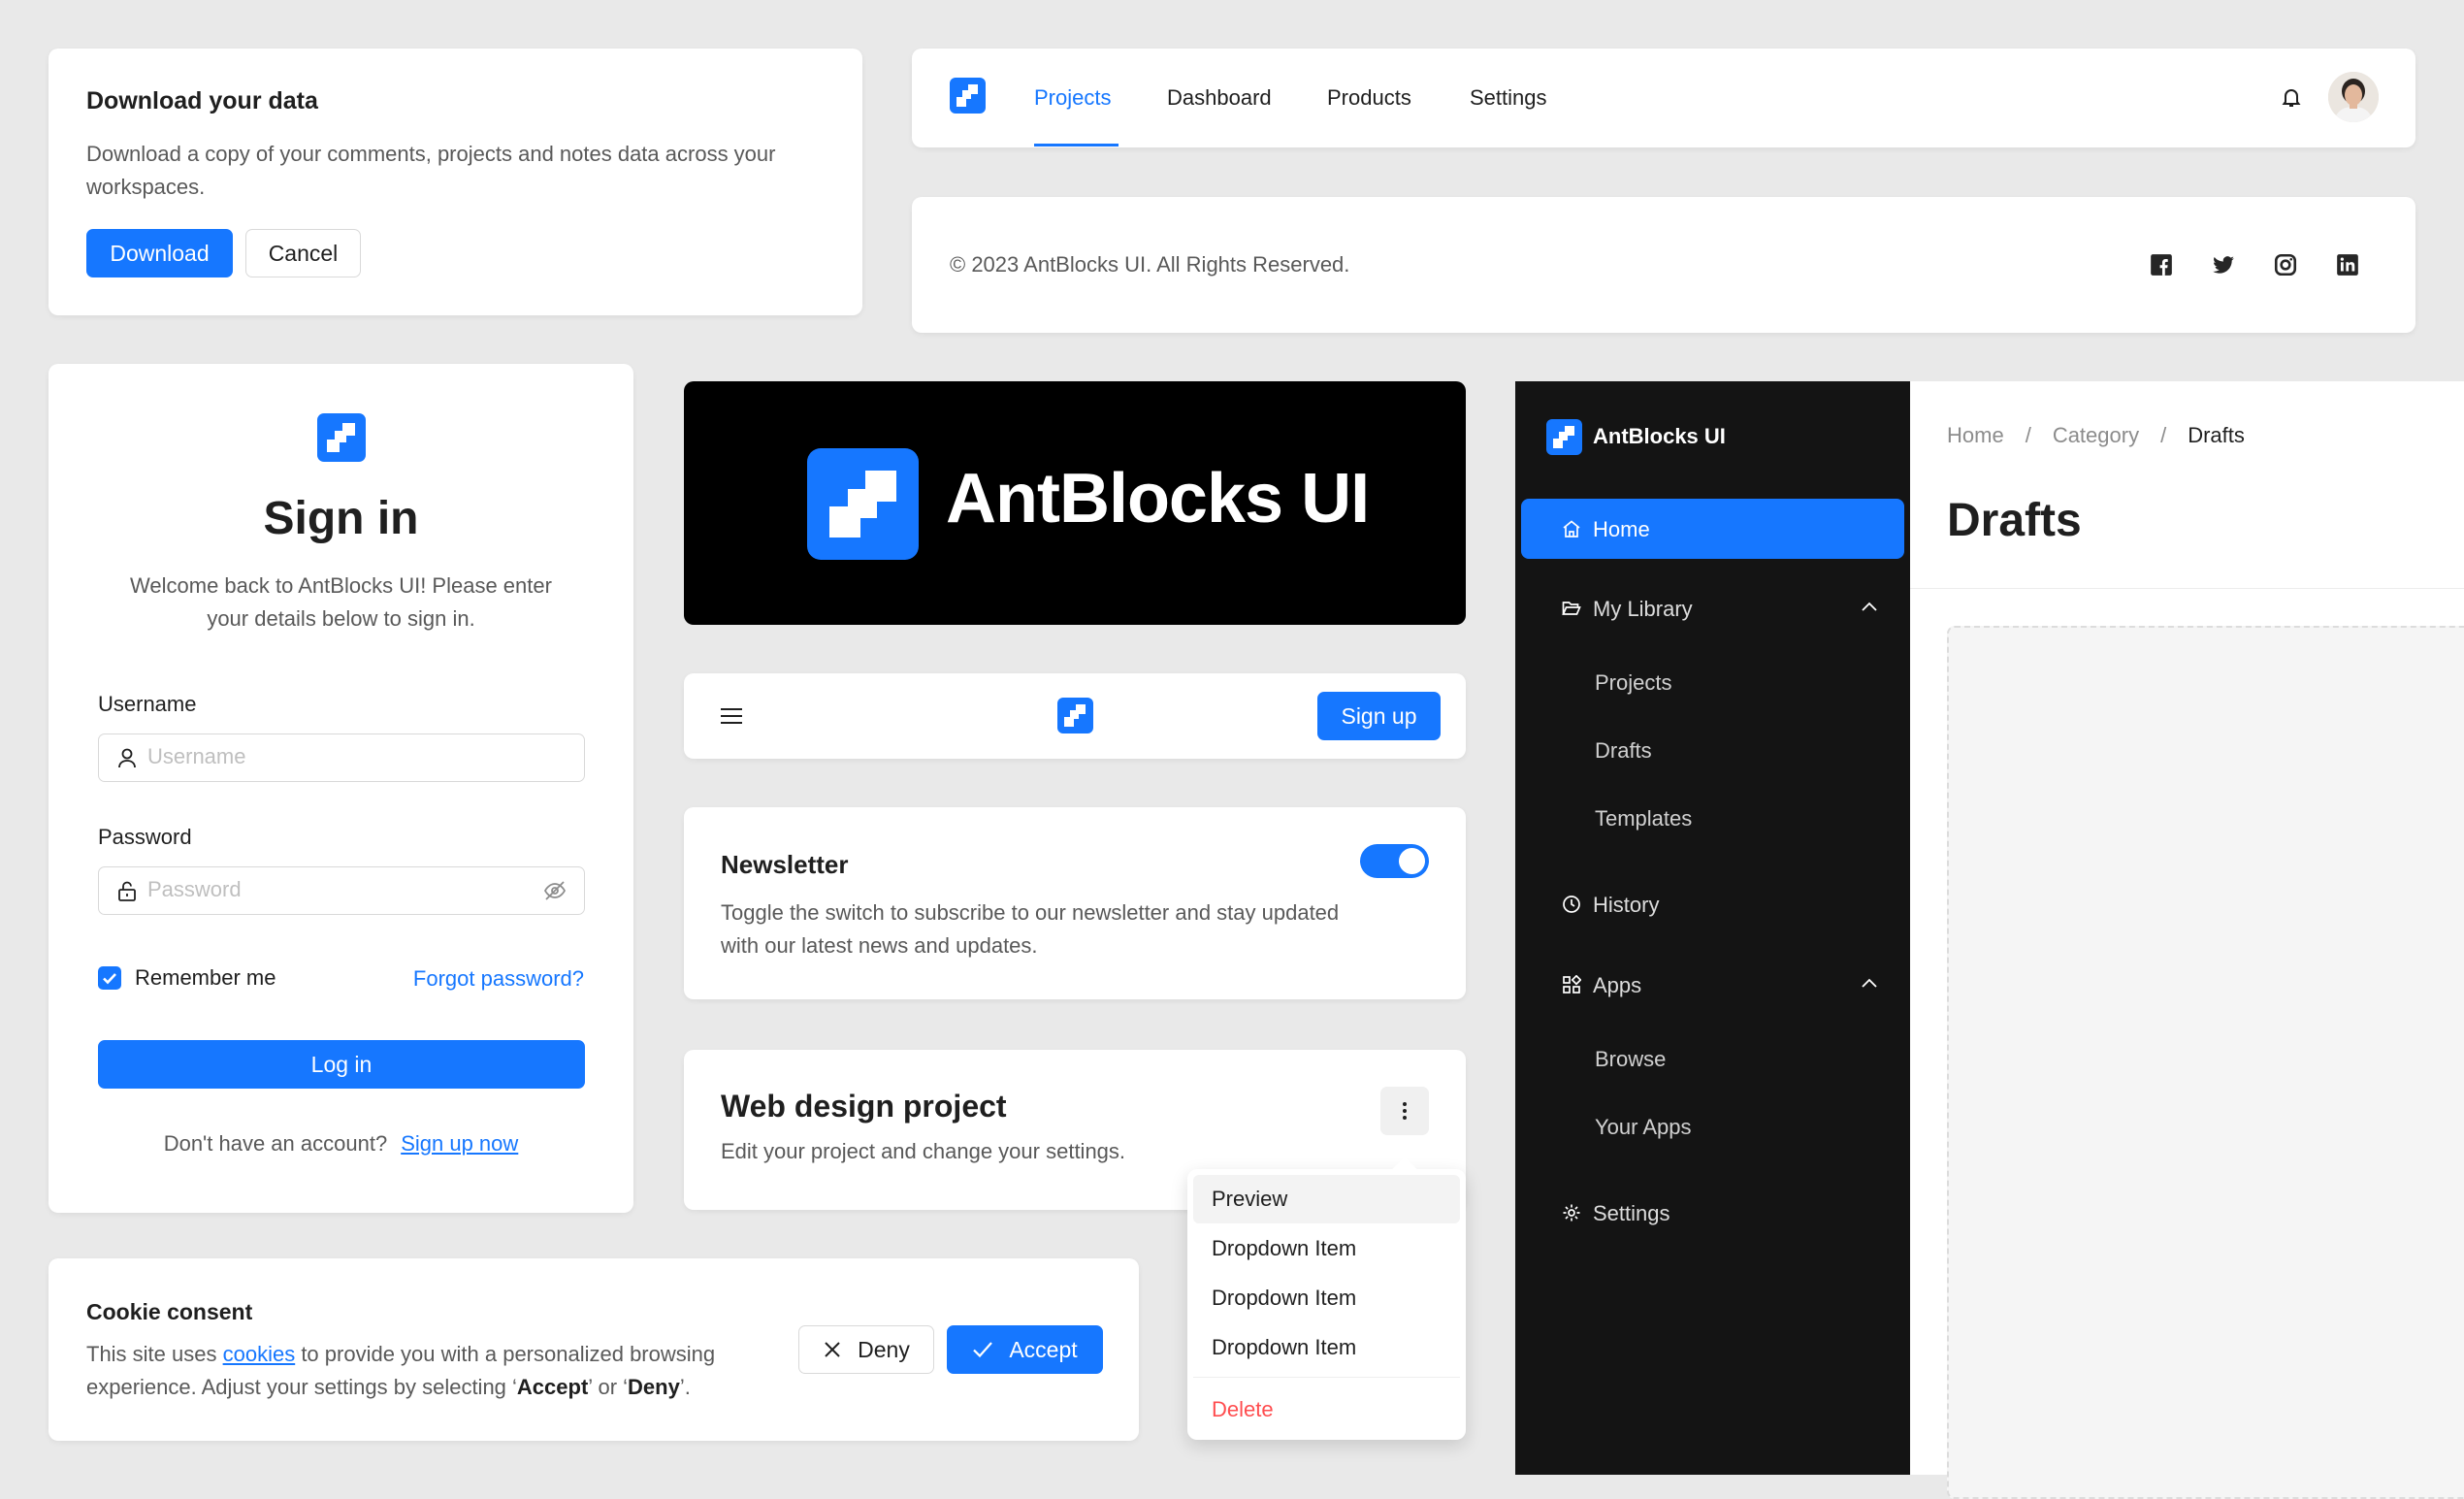  Describe the element at coordinates (2223, 264) in the screenshot. I see `twitter-icon` at that location.